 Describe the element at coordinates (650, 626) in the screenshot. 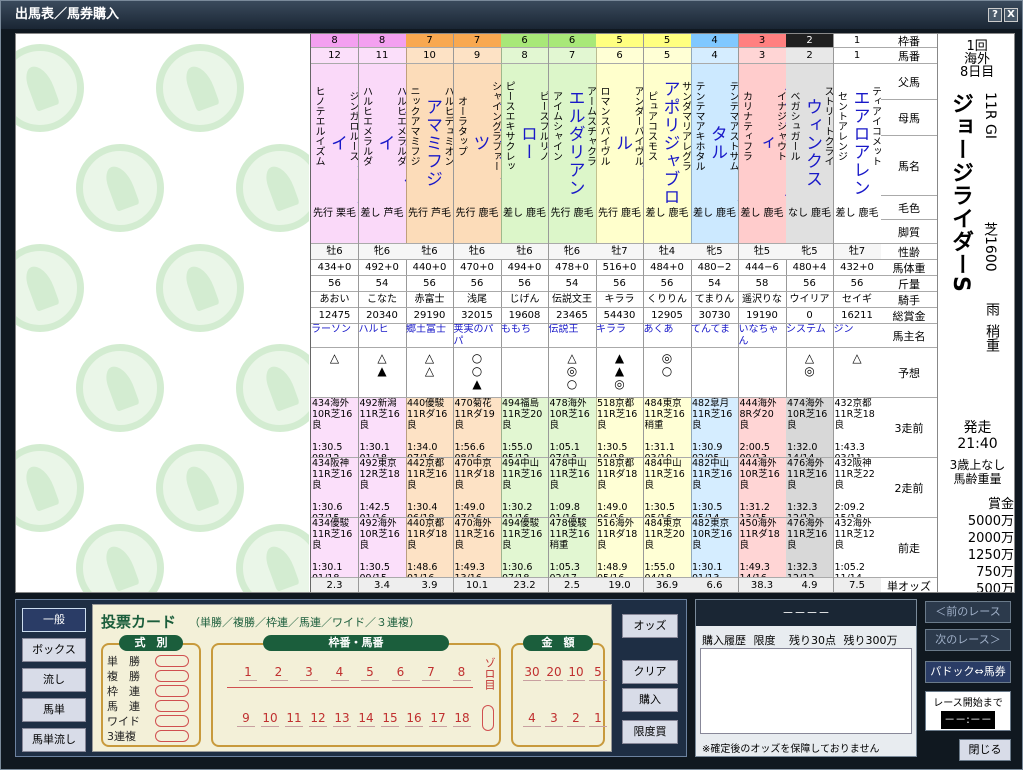

I see `bet-action-button: オッズ` at that location.